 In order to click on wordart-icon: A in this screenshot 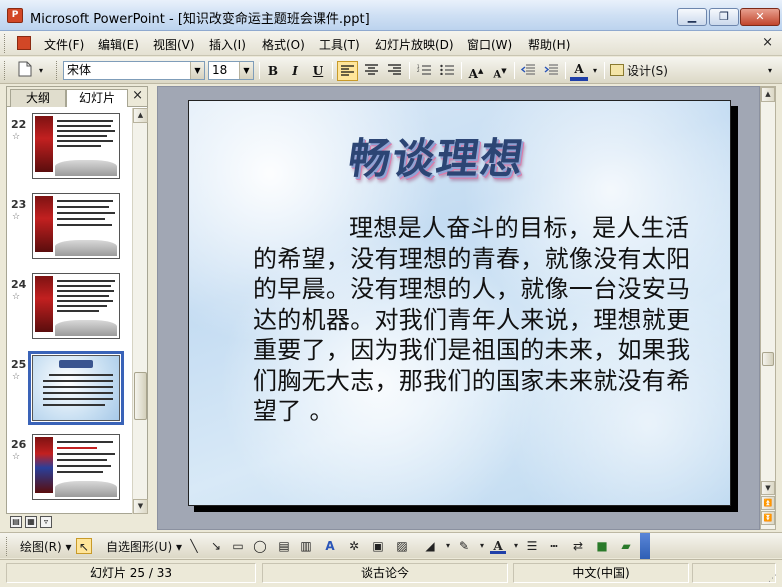, I will do `click(330, 546)`.